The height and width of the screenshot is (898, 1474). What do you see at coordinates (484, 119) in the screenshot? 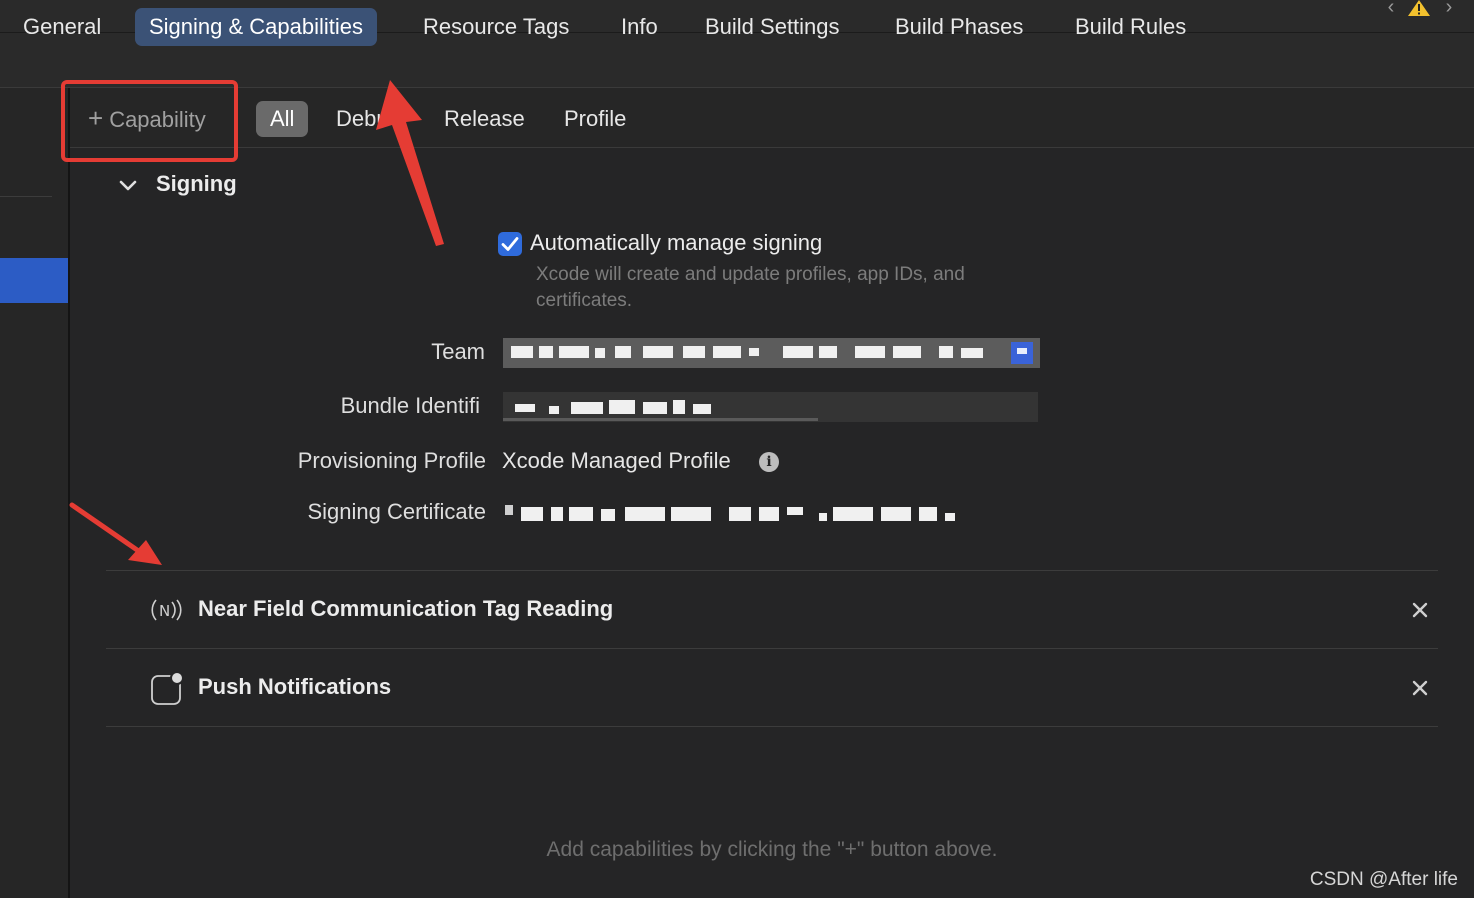
I see `filter-release: Release` at bounding box center [484, 119].